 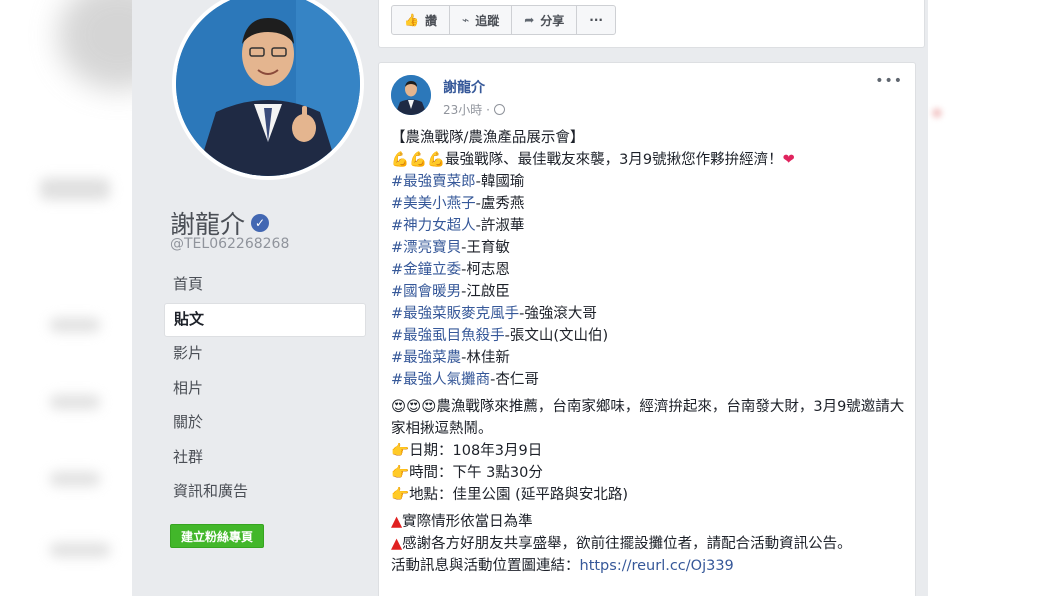 I want to click on nav-item-posts: 貼文, so click(x=265, y=319).